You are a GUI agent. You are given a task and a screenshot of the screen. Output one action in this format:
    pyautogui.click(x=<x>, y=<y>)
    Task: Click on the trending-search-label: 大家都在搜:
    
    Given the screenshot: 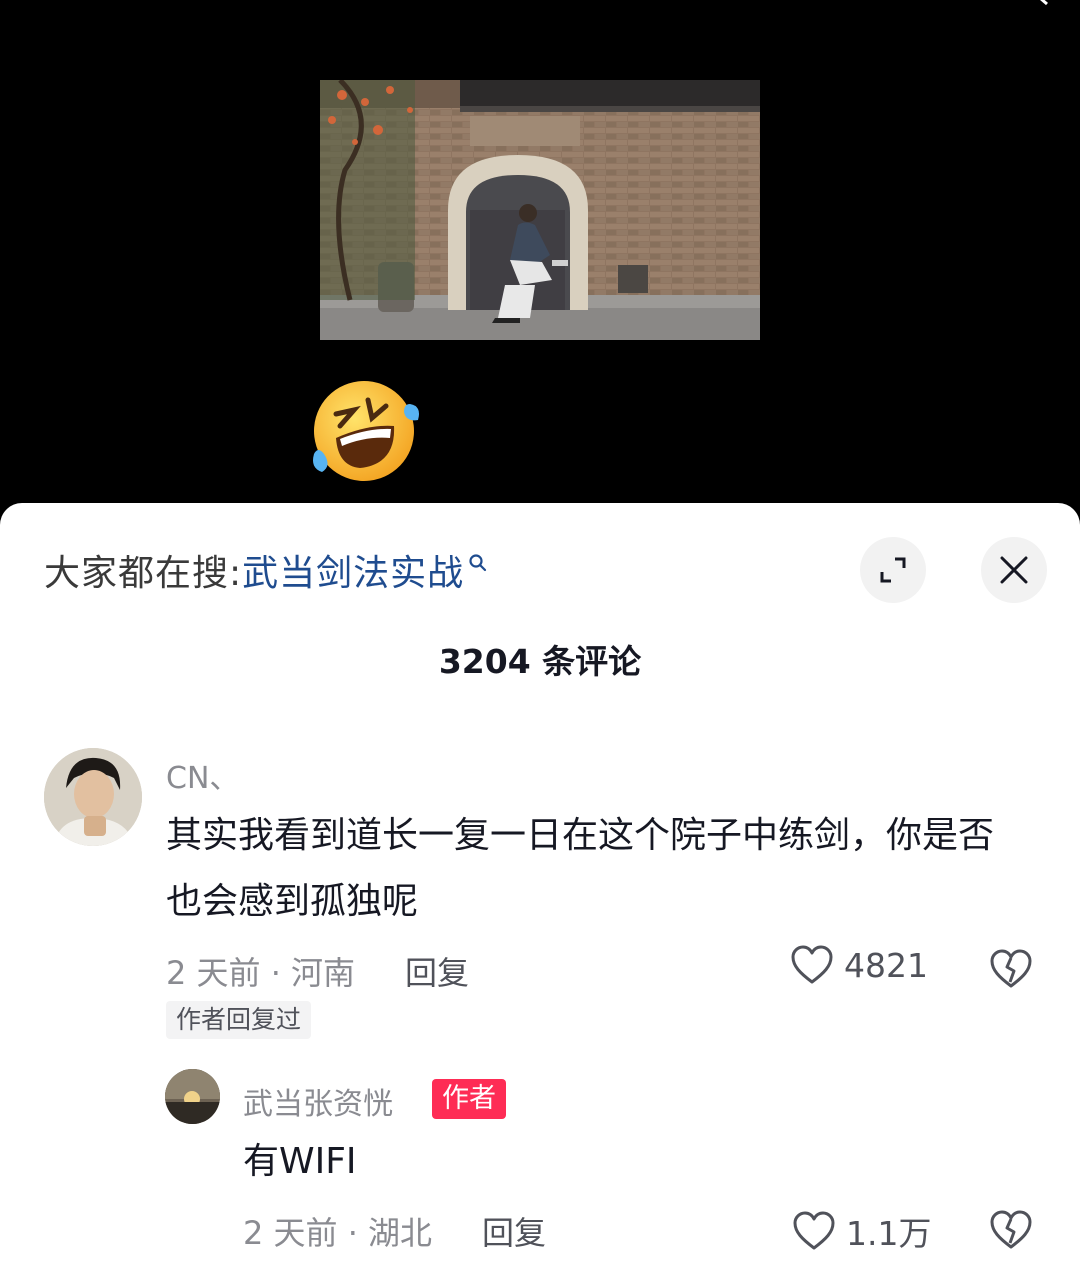 What is the action you would take?
    pyautogui.click(x=143, y=573)
    